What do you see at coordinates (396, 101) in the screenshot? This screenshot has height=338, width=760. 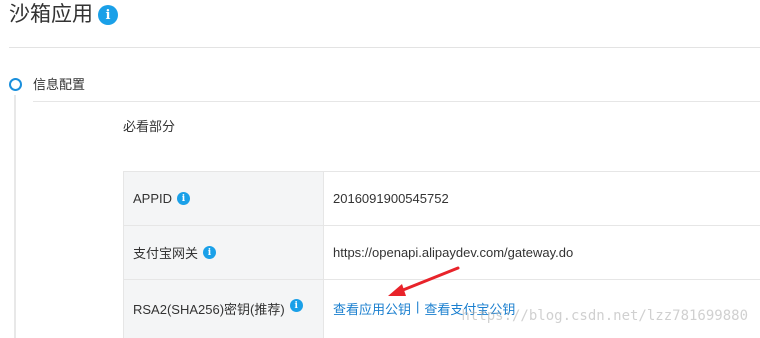 I see `section-divider` at bounding box center [396, 101].